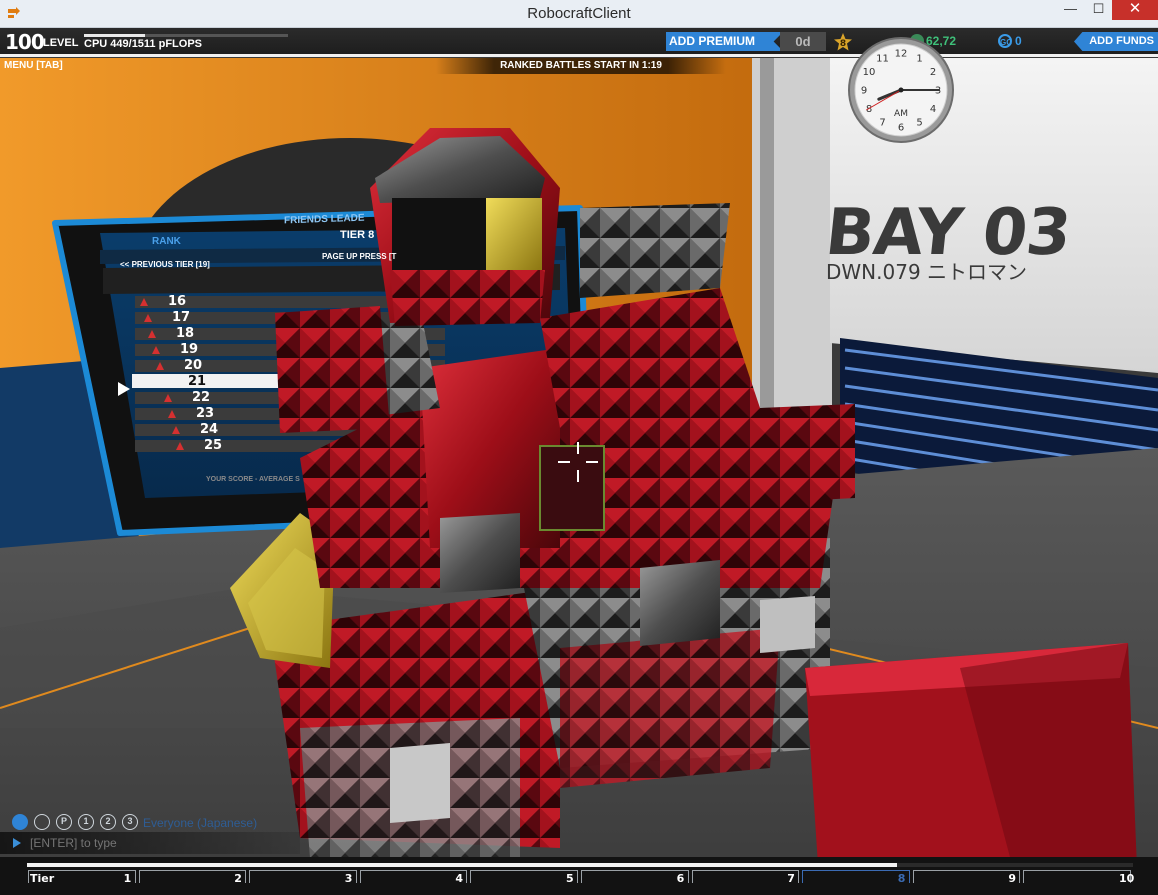  What do you see at coordinates (882, 59) in the screenshot?
I see `clock-number: 11` at bounding box center [882, 59].